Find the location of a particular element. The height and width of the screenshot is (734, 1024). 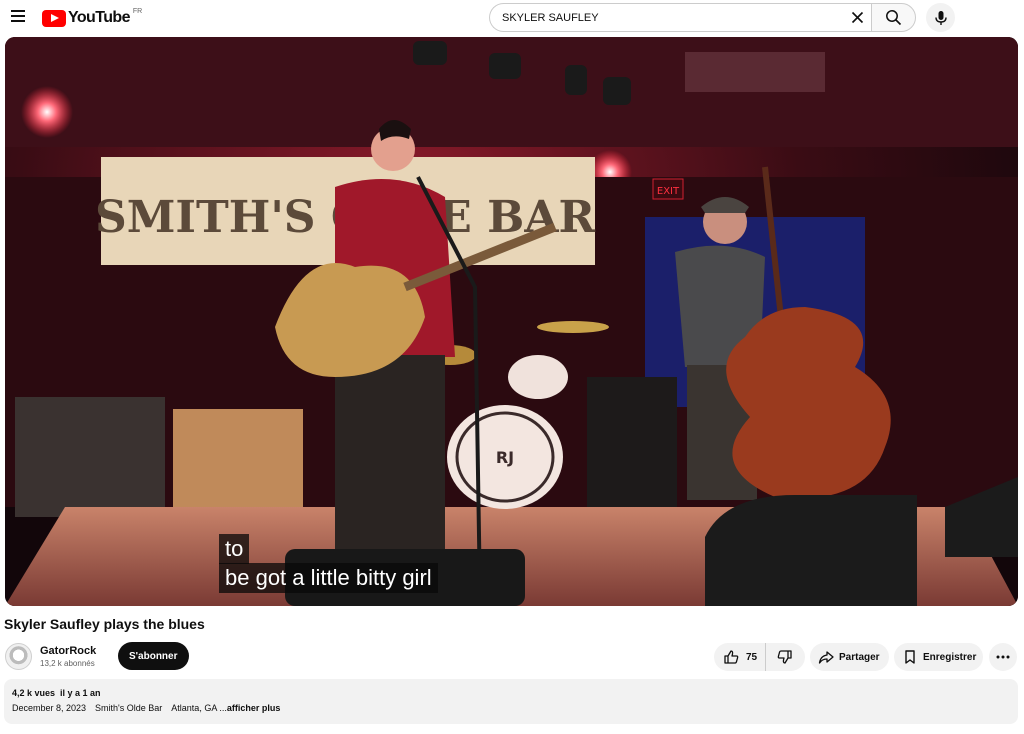

channel-name: GatorRock is located at coordinates (75, 651).